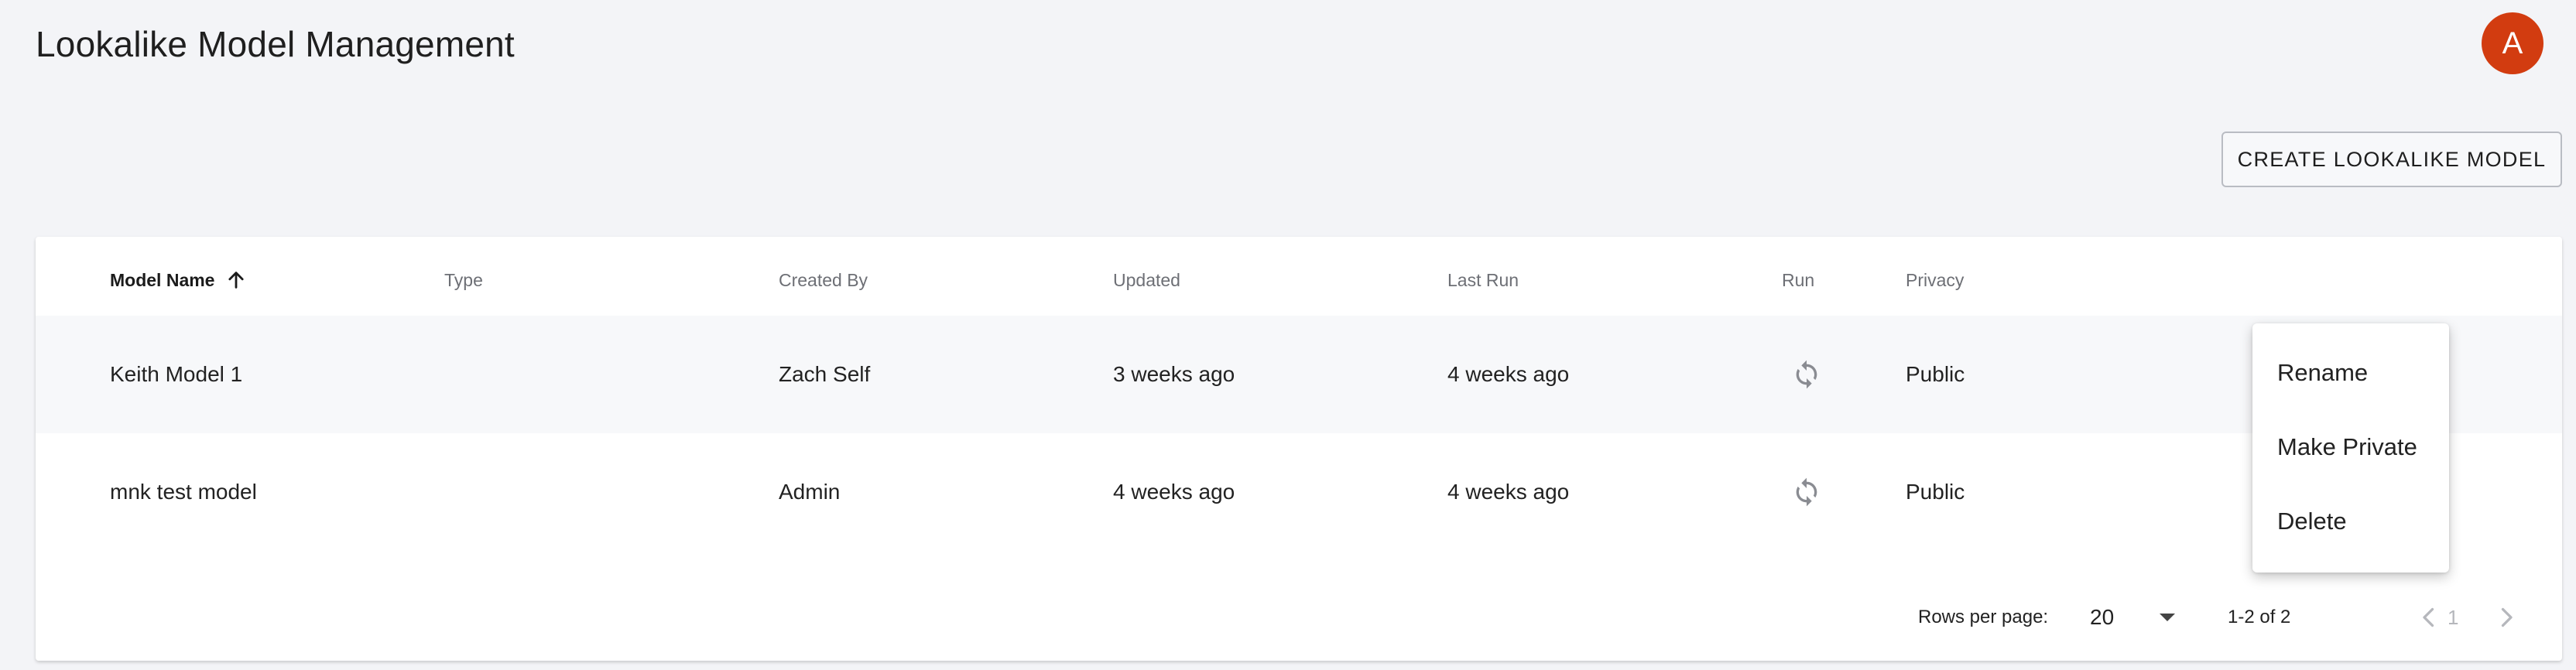 This screenshot has width=2576, height=670. Describe the element at coordinates (1483, 280) in the screenshot. I see `column-header-last-run: Last Run` at that location.